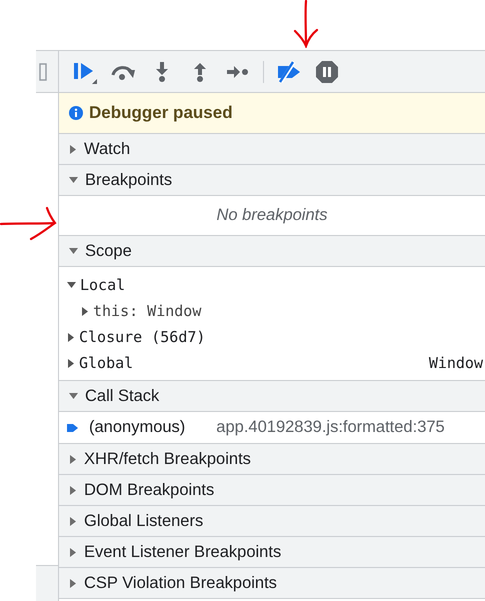 This screenshot has width=485, height=601. Describe the element at coordinates (272, 251) in the screenshot. I see `section-header: Scope` at that location.